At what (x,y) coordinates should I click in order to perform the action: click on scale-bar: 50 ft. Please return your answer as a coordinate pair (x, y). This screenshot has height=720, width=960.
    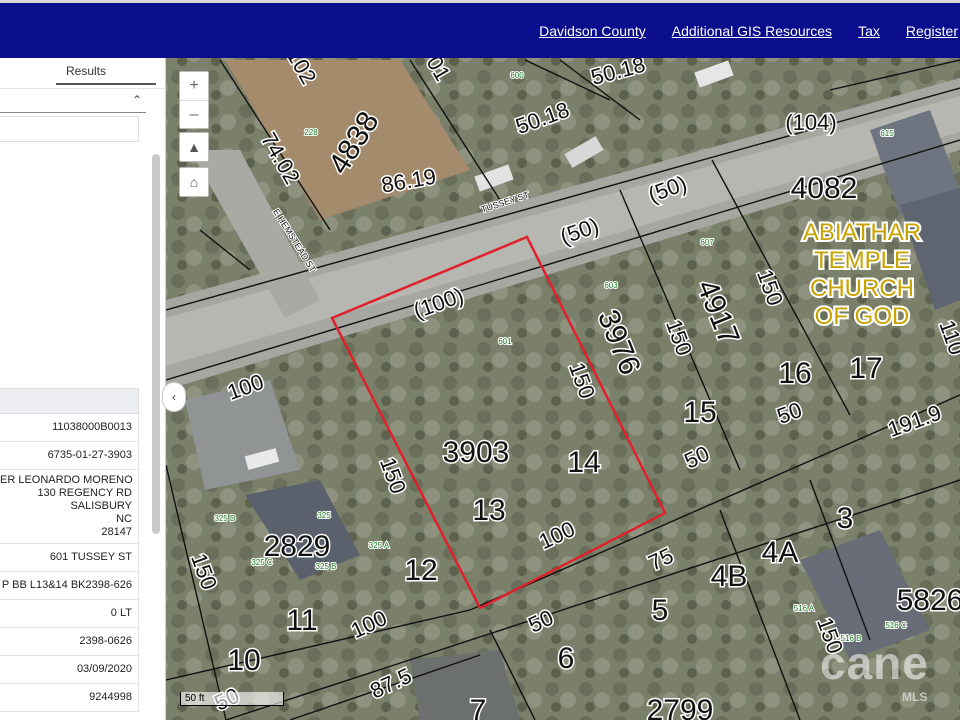
    Looking at the image, I should click on (232, 699).